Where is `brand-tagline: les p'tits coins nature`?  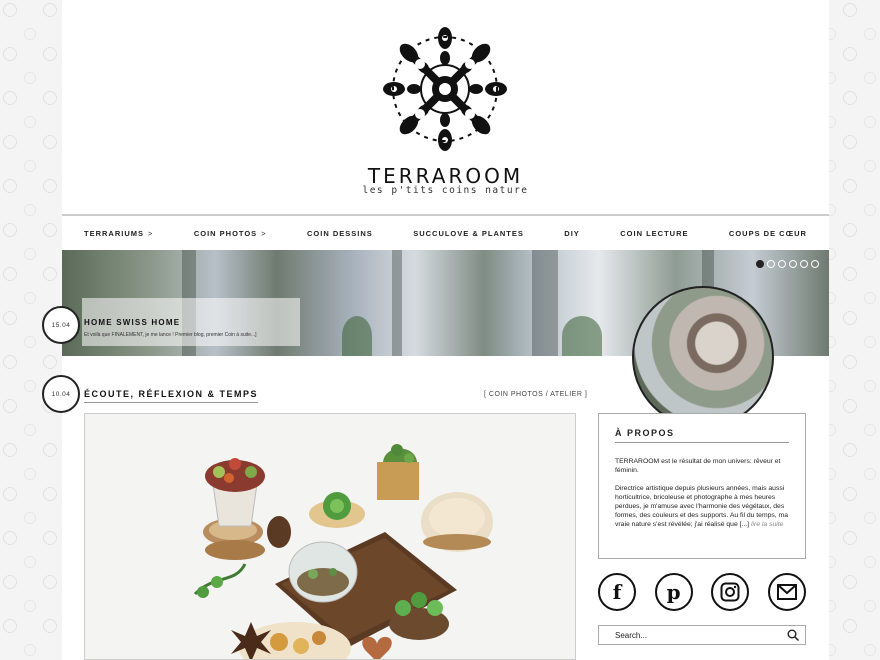
brand-tagline: les p'tits coins nature is located at coordinates (445, 190).